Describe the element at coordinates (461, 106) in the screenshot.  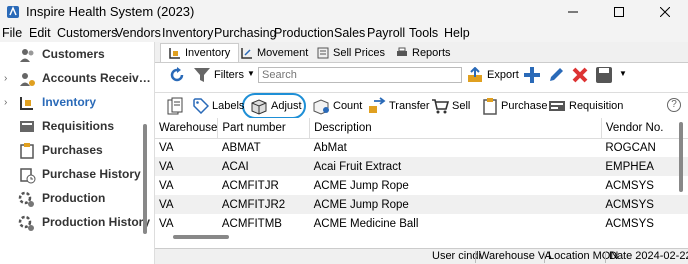
I see `sell-button-label: Sell` at that location.